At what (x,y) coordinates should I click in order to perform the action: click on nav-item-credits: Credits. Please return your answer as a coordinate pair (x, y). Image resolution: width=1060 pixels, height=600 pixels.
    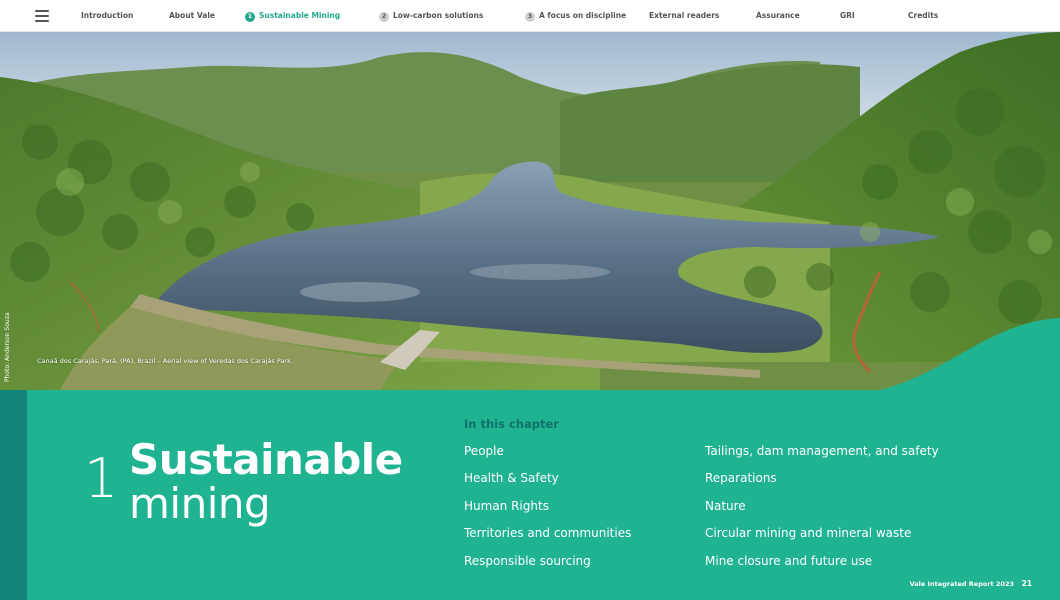
    Looking at the image, I should click on (923, 16).